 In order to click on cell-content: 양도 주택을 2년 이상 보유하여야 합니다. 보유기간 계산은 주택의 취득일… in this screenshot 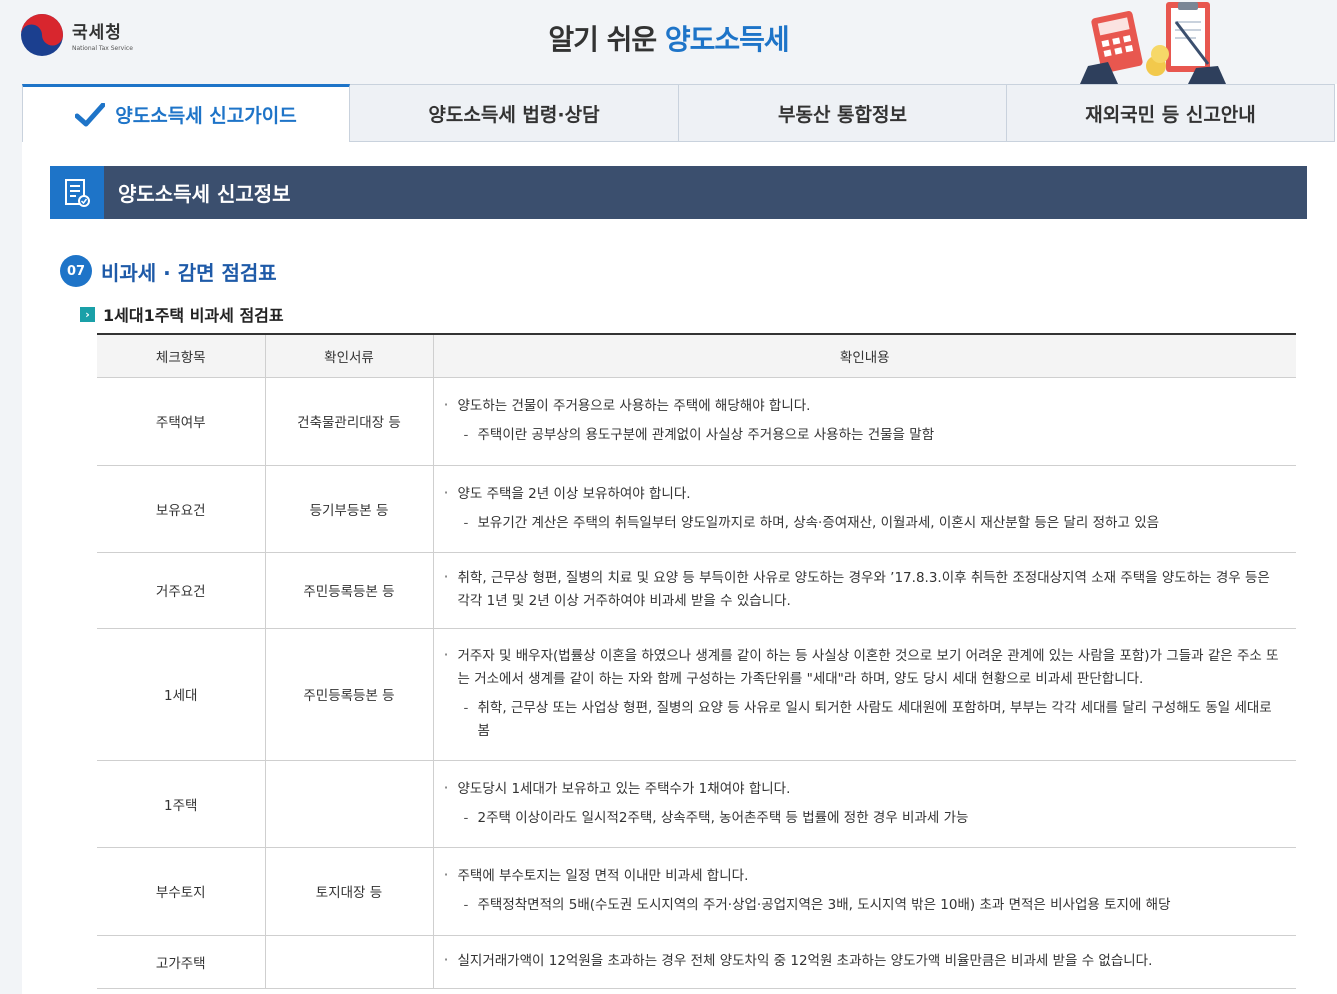, I will do `click(864, 509)`.